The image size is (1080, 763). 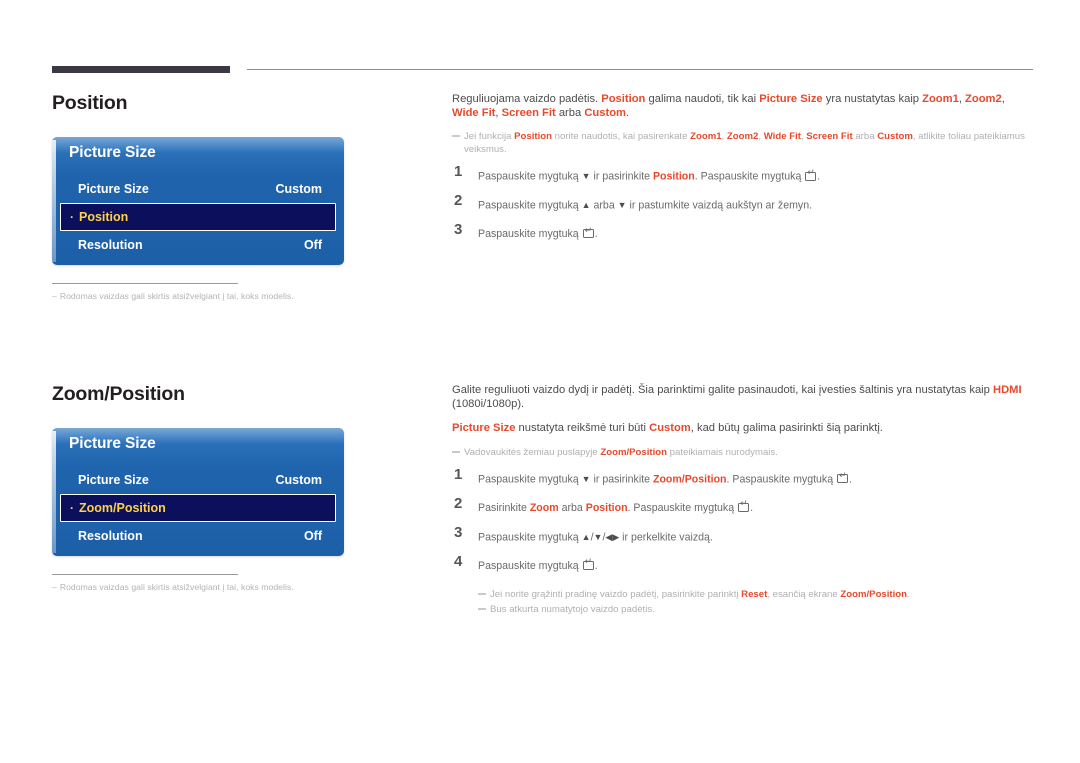 I want to click on text-run: norite naudotis, kai pasirenkate, so click(x=621, y=137).